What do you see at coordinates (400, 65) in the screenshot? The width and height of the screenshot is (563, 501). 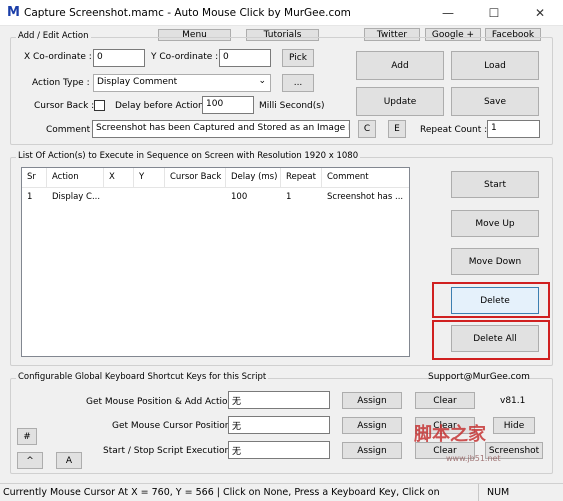 I see `add-button: Add` at bounding box center [400, 65].